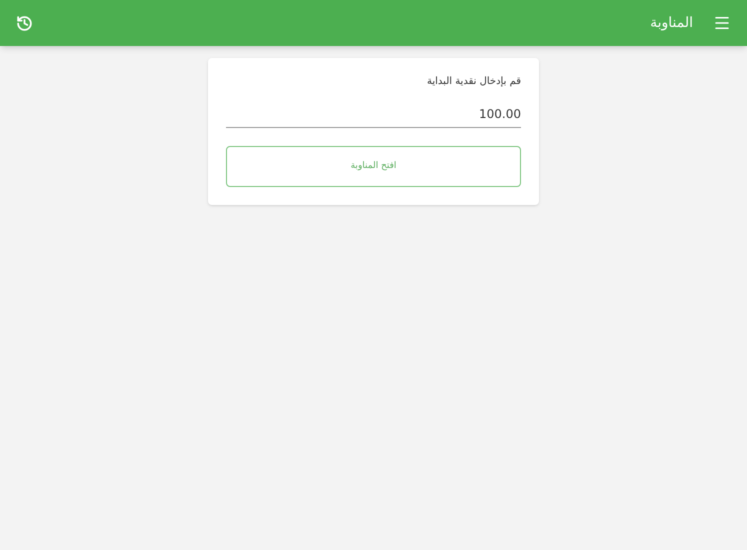  Describe the element at coordinates (722, 23) in the screenshot. I see `menu-icon` at that location.